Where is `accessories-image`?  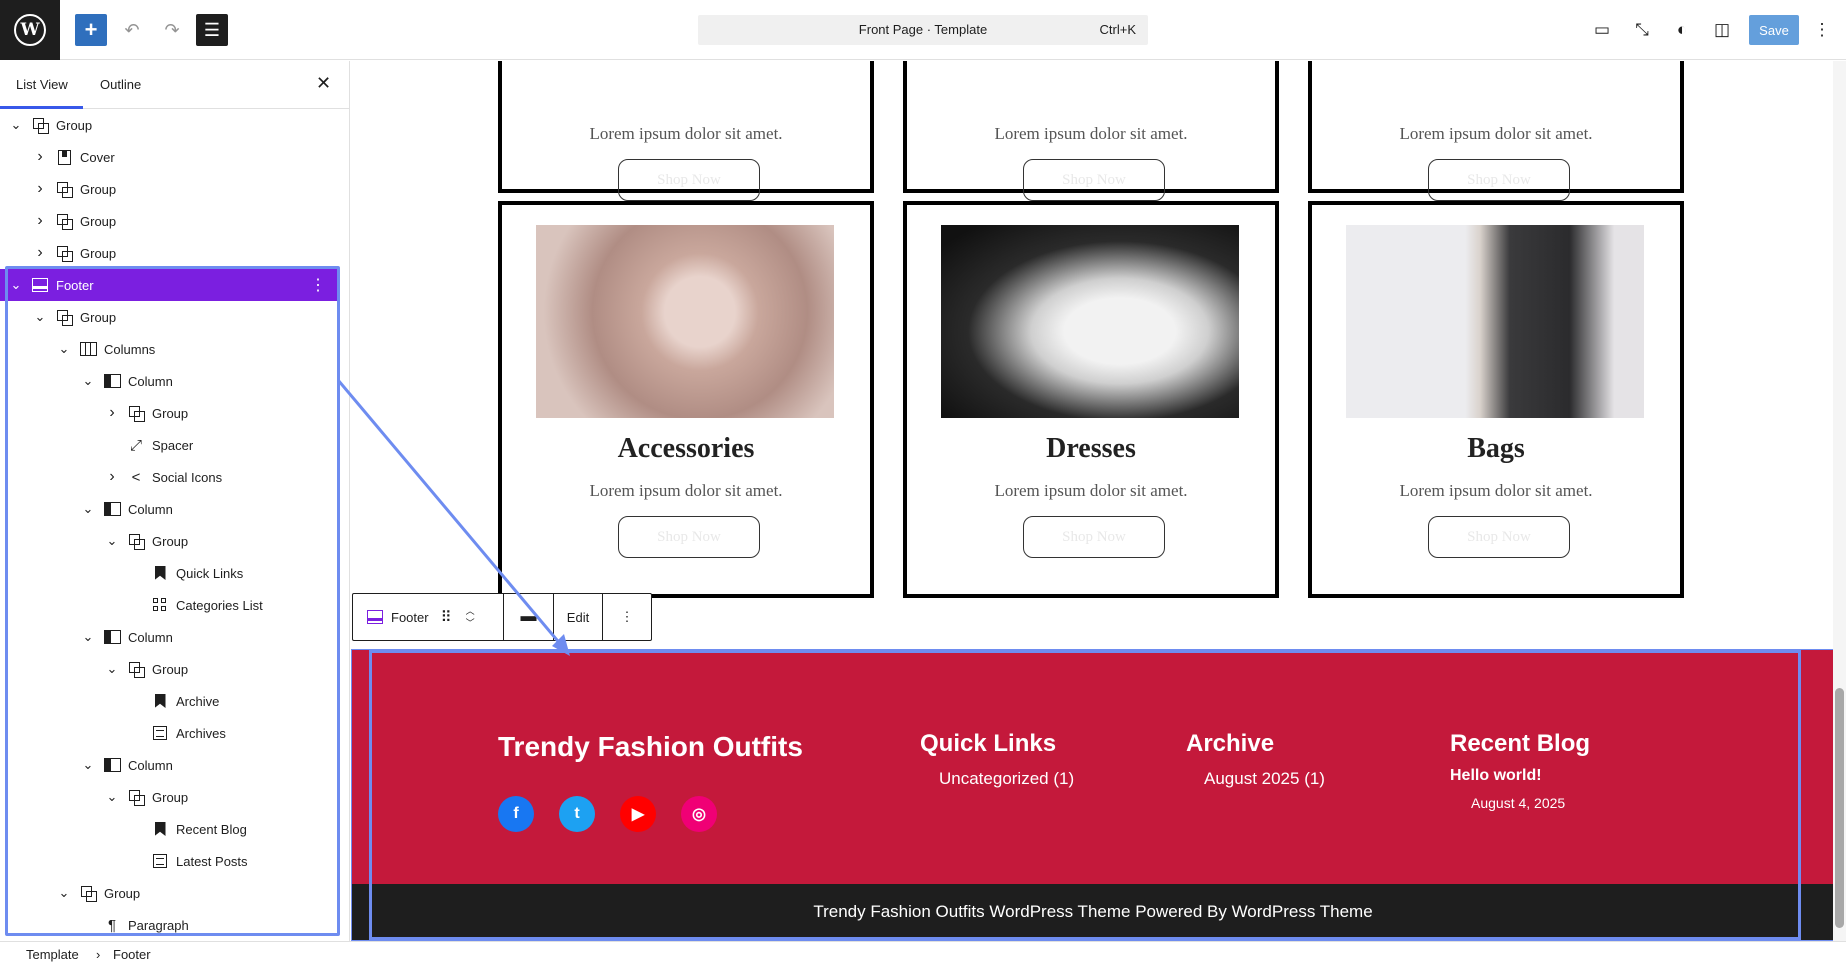
accessories-image is located at coordinates (685, 321).